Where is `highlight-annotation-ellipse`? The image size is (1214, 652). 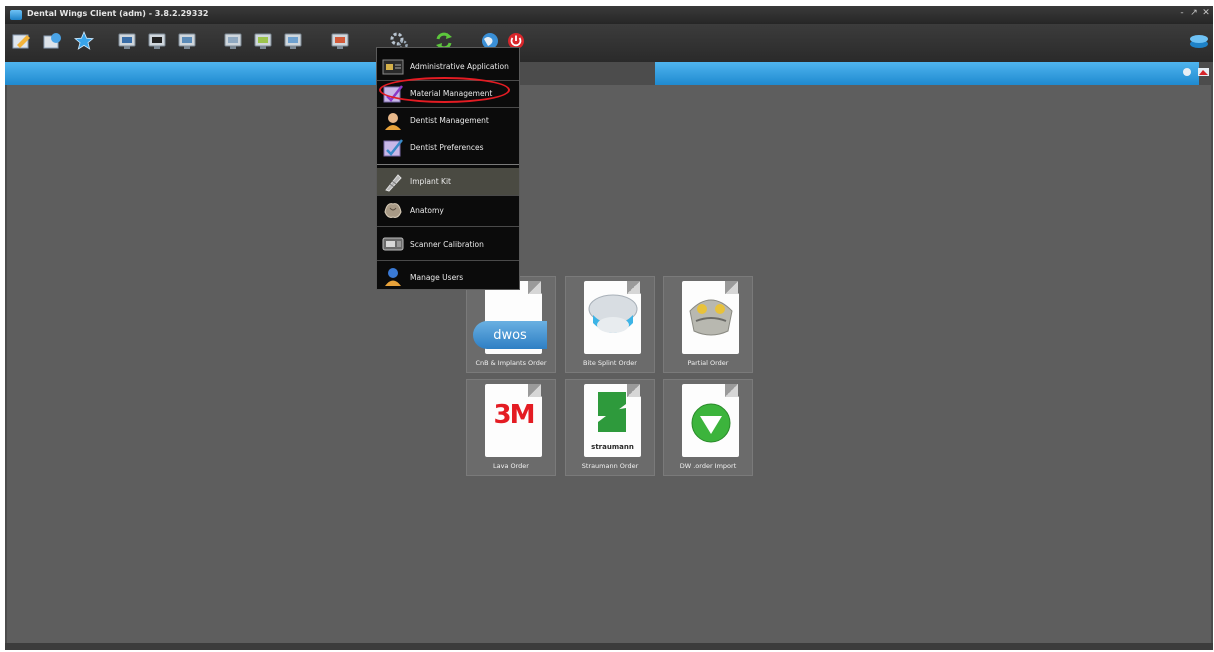
highlight-annotation-ellipse is located at coordinates (444, 90).